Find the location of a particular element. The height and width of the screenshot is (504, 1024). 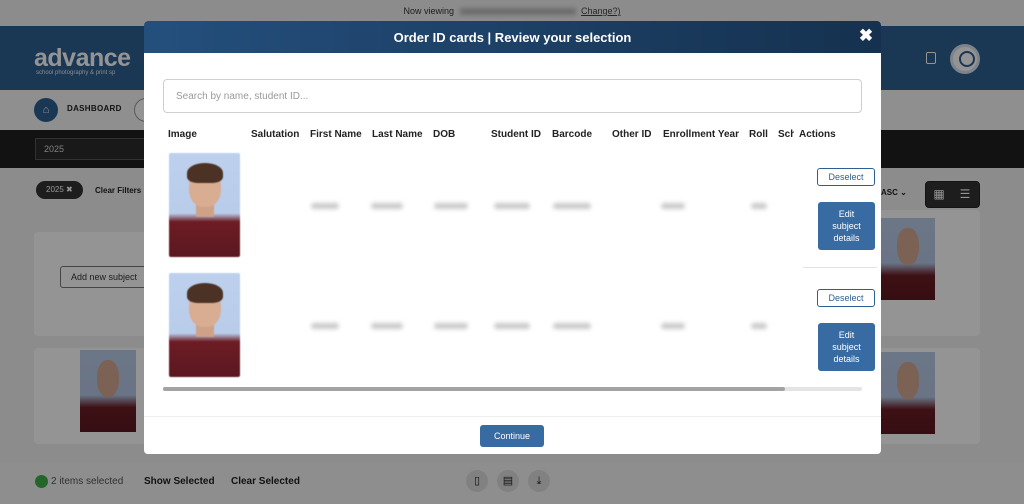

column-other-id: Other ID is located at coordinates (632, 134).